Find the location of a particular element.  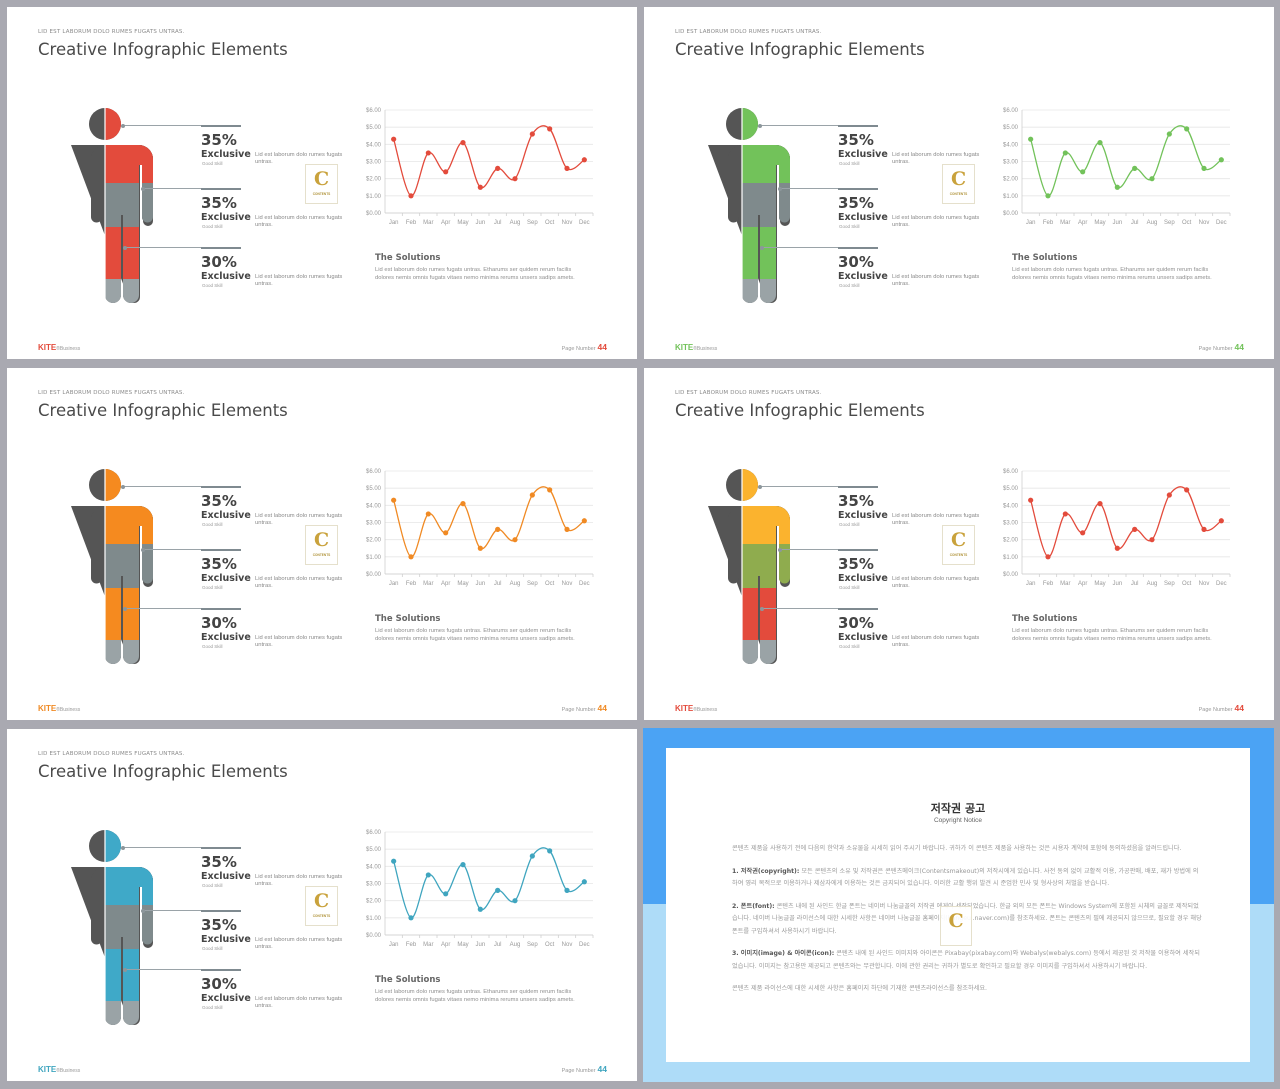

x-tick-label: Apr is located at coordinates (445, 945).